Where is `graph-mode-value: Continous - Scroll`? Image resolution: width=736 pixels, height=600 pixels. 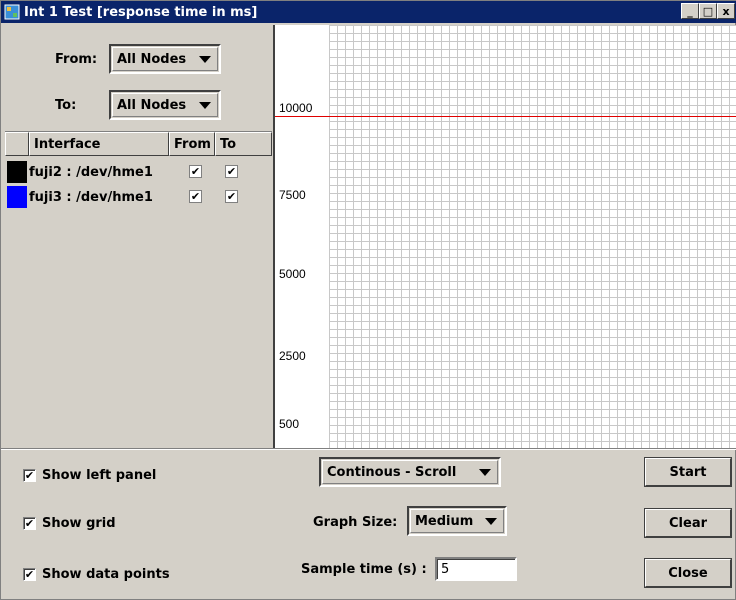 graph-mode-value: Continous - Scroll is located at coordinates (392, 472).